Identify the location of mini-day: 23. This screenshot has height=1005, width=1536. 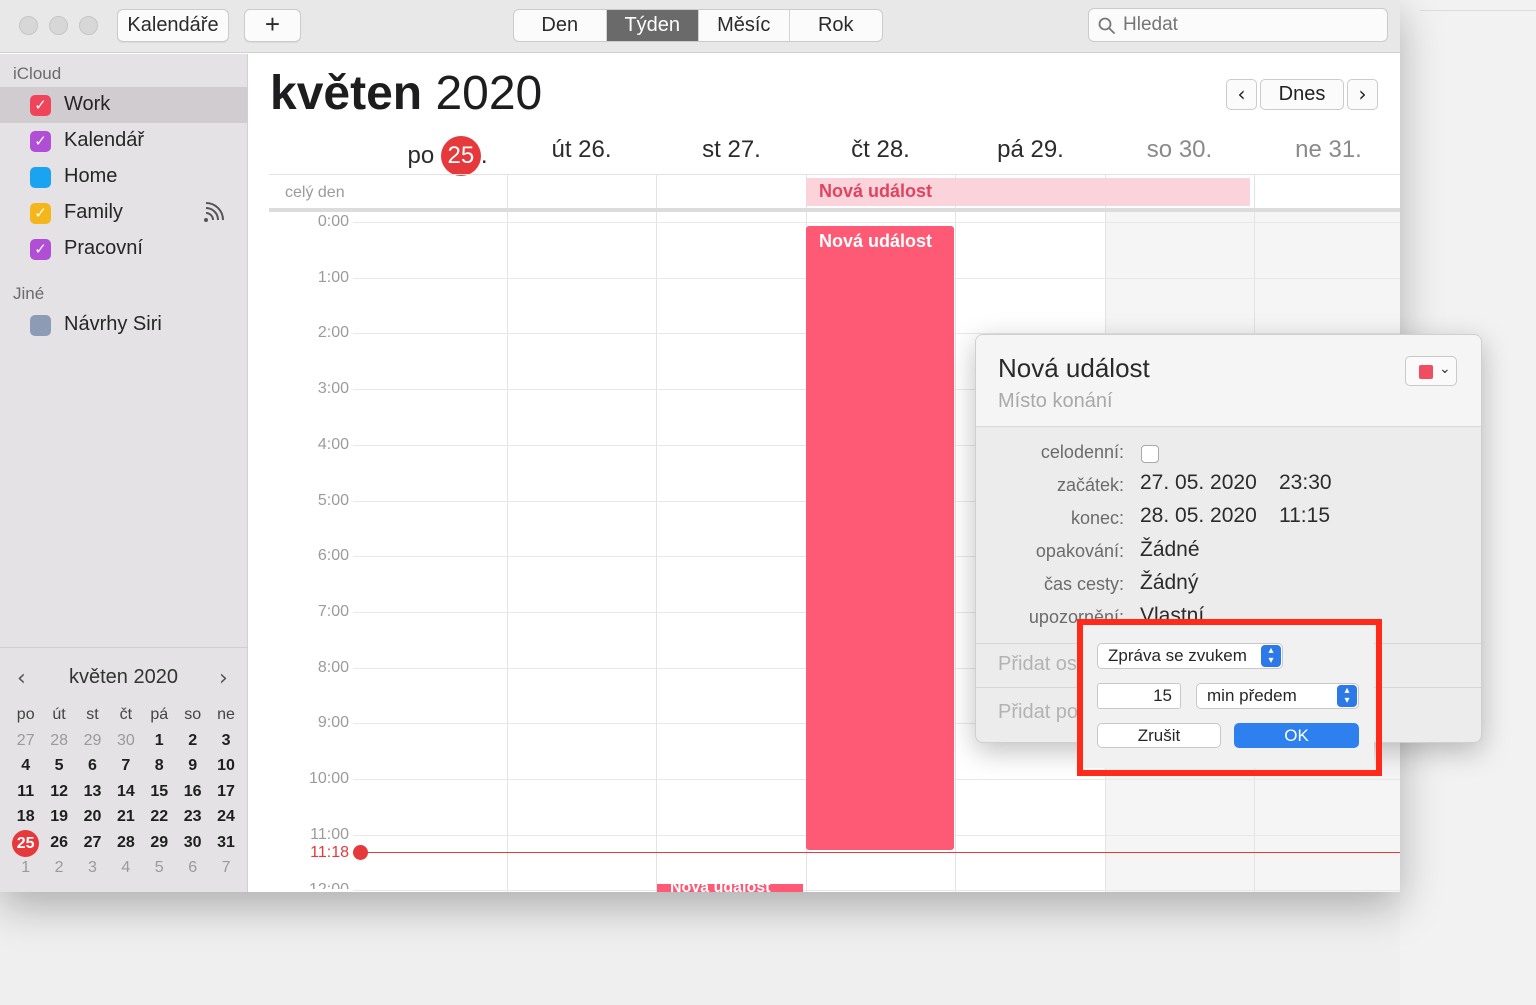
(192, 817).